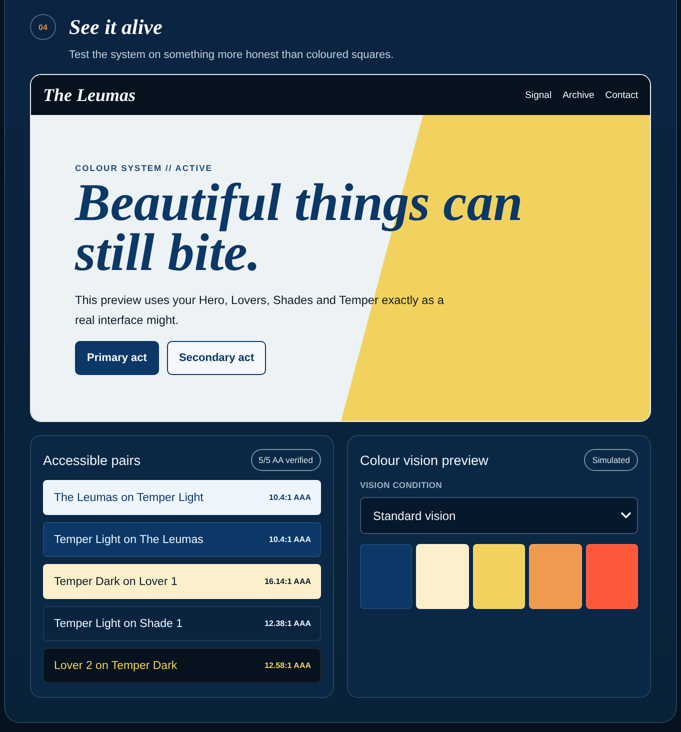 This screenshot has width=681, height=732. I want to click on section-subtitle: Test the system on something more honest than coloured squares., so click(232, 55).